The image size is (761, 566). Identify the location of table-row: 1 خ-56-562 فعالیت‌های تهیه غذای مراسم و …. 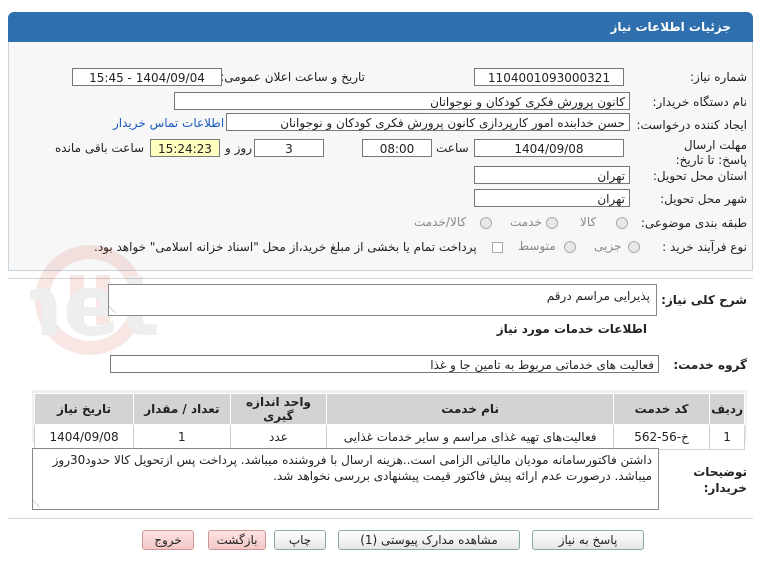
(389, 437).